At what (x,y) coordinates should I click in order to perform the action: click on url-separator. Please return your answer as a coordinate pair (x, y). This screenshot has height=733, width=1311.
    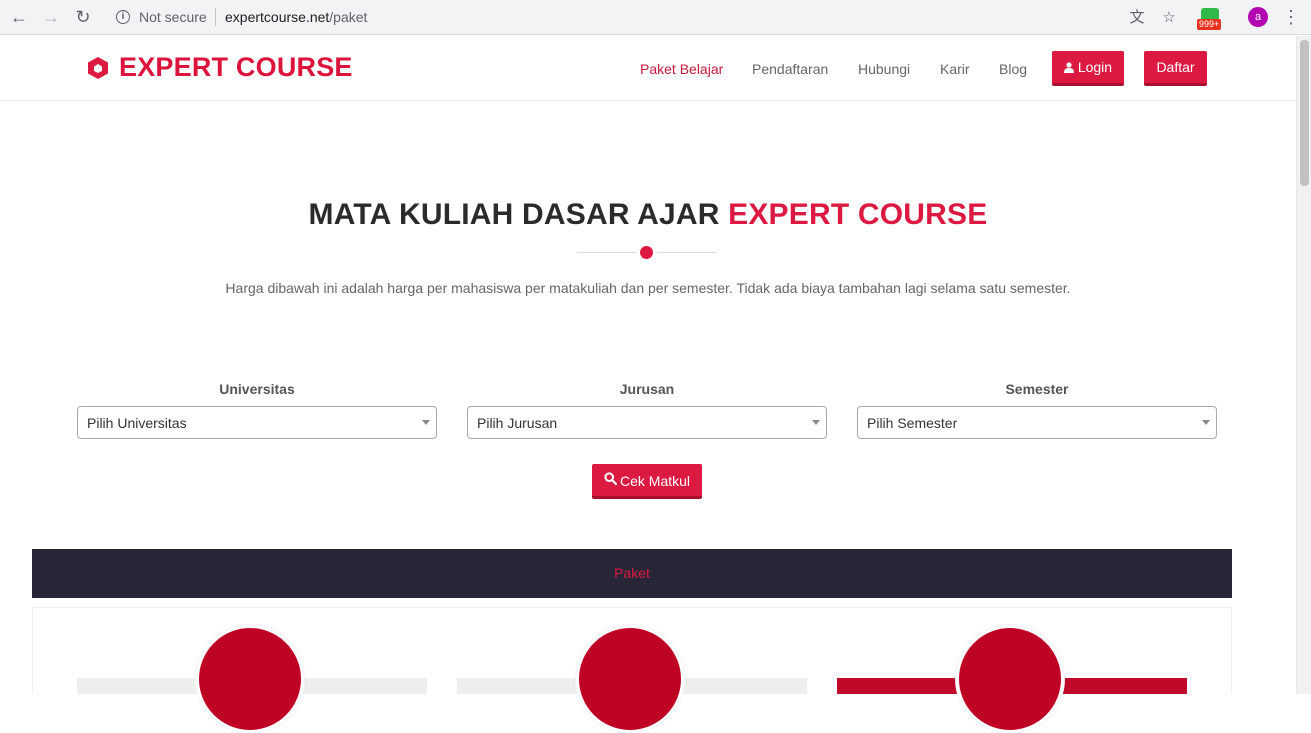
    Looking at the image, I should click on (215, 17).